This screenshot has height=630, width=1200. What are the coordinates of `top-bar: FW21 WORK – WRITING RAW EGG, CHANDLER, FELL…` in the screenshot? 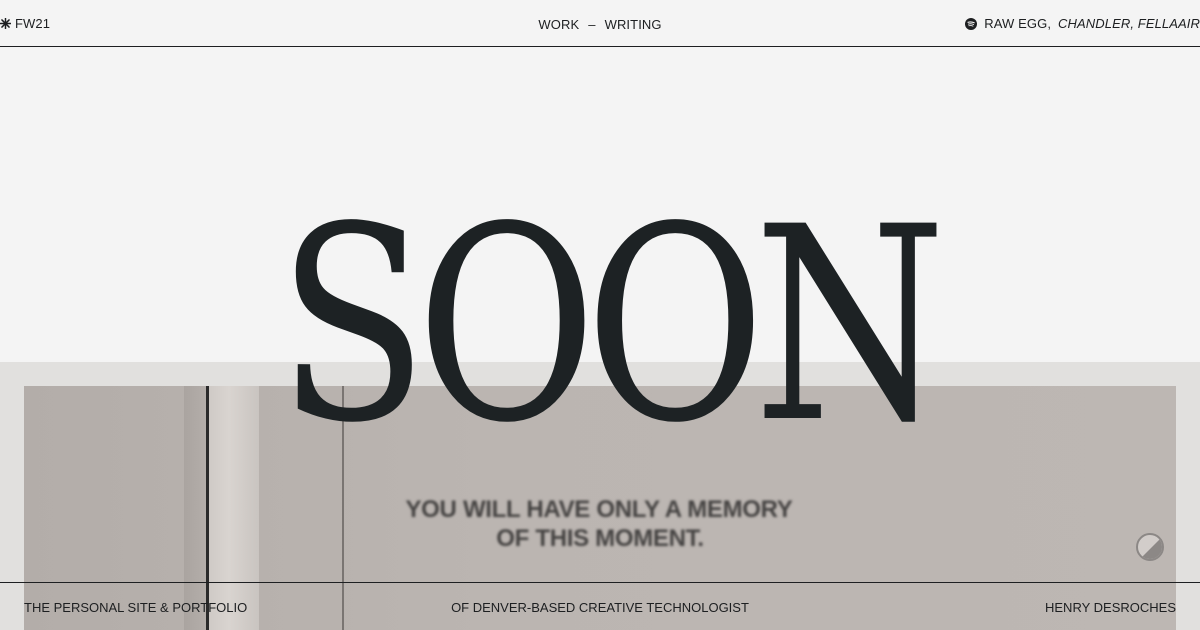 It's located at (600, 23).